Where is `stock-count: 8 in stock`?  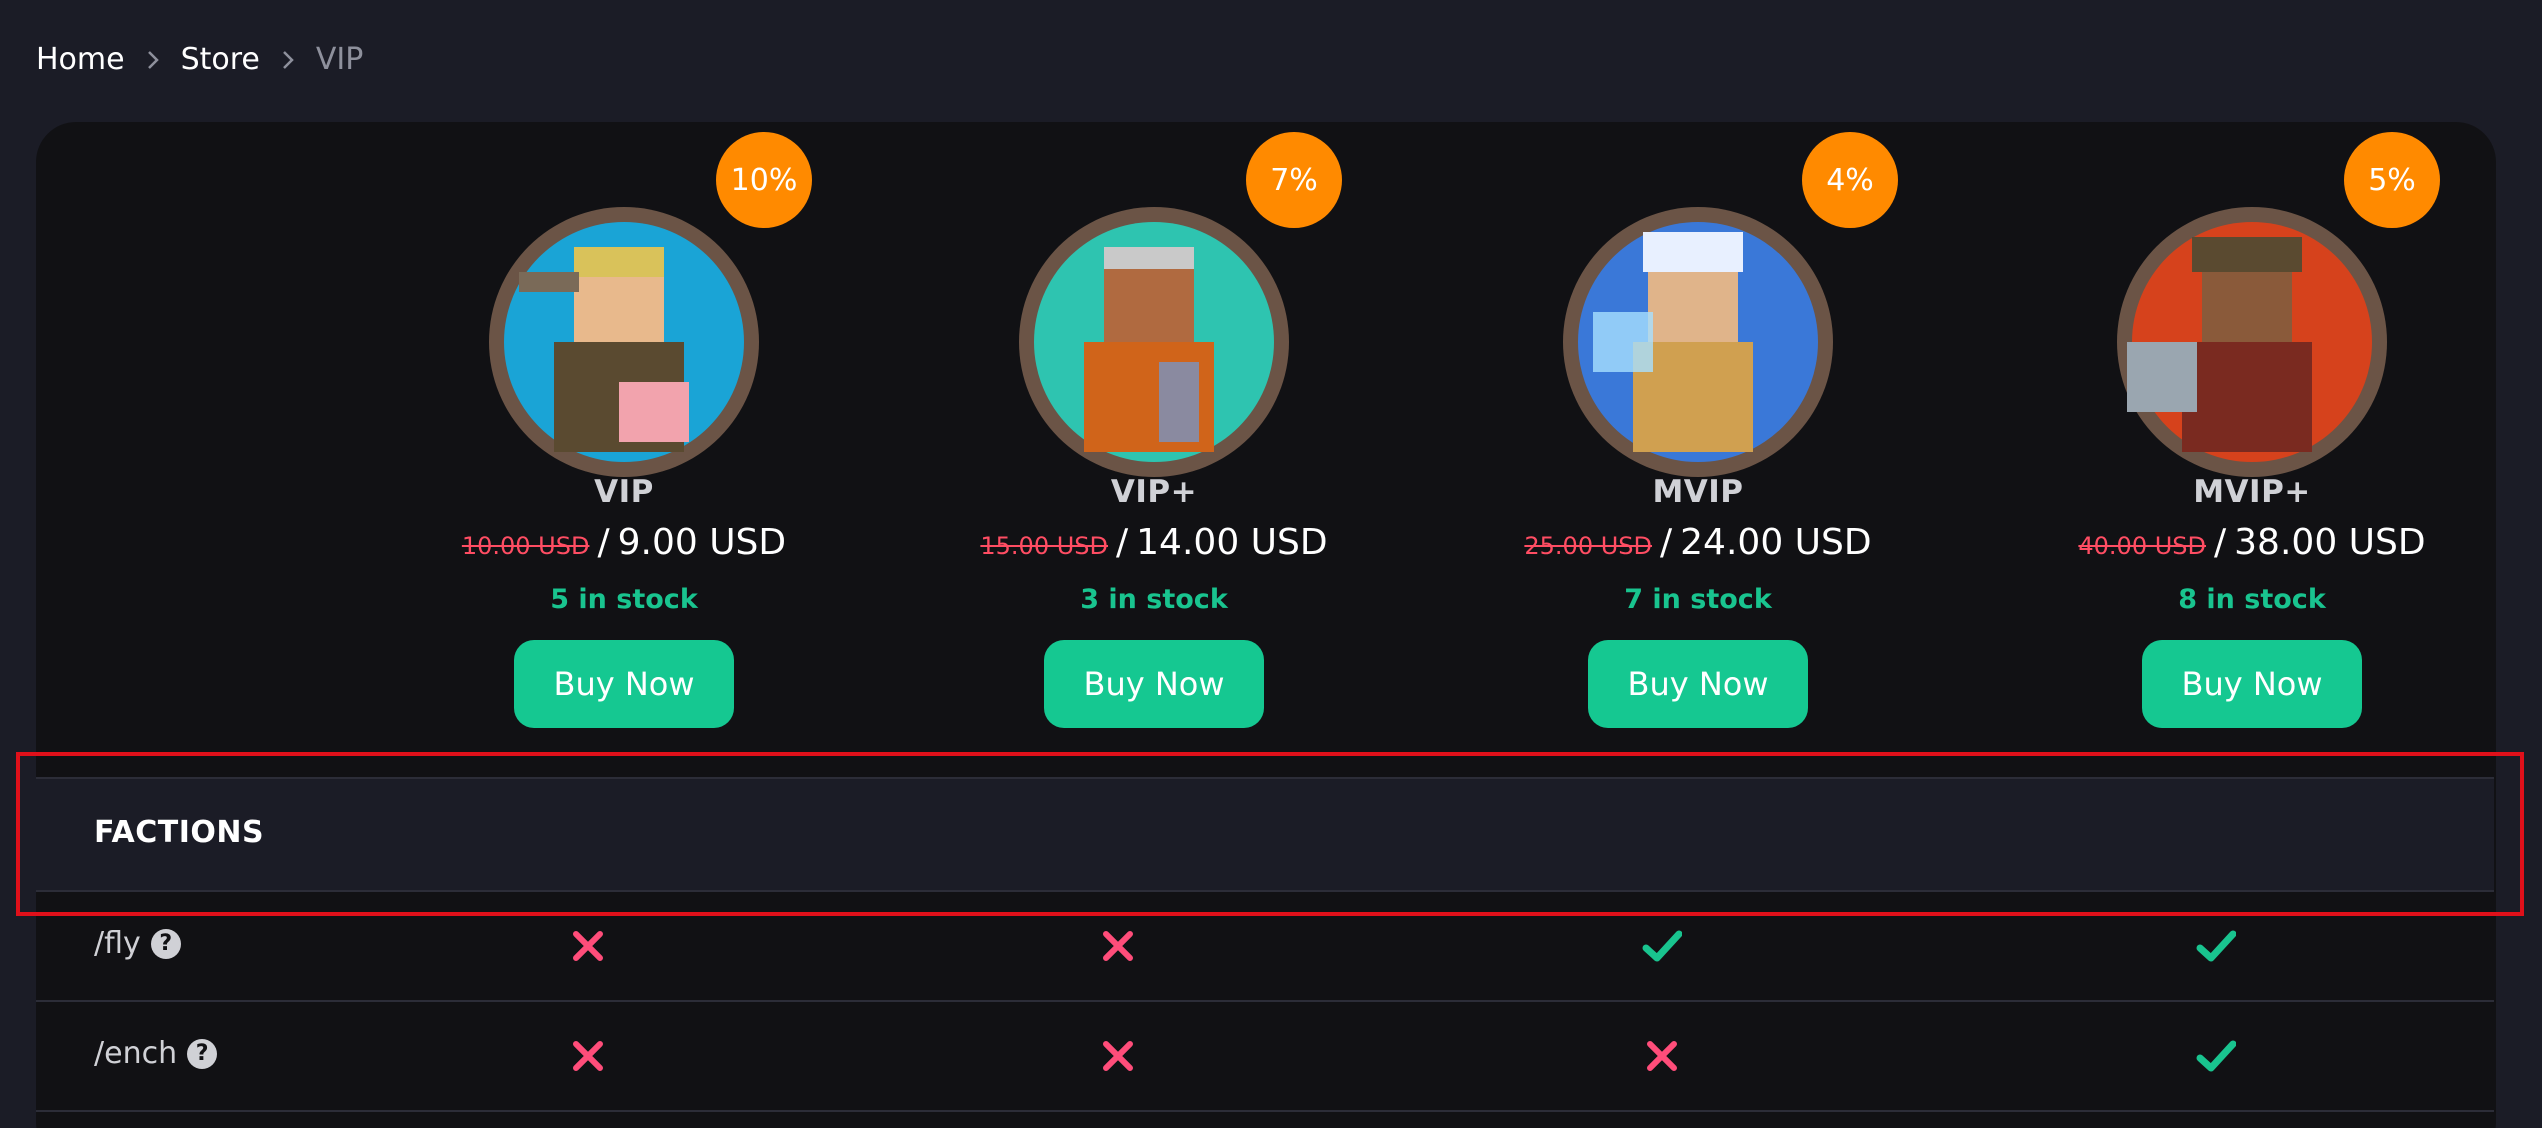
stock-count: 8 in stock is located at coordinates (2252, 599).